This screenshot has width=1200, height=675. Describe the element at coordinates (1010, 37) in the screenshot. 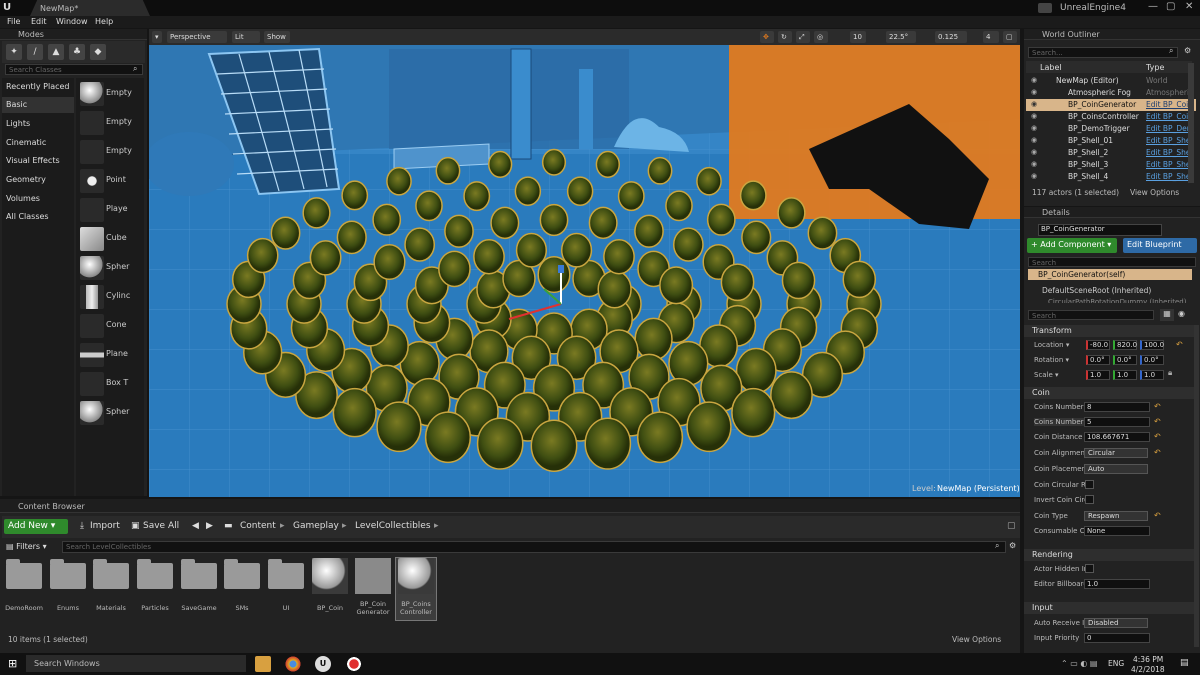

I see `maximize-viewport-icon: ▢` at that location.